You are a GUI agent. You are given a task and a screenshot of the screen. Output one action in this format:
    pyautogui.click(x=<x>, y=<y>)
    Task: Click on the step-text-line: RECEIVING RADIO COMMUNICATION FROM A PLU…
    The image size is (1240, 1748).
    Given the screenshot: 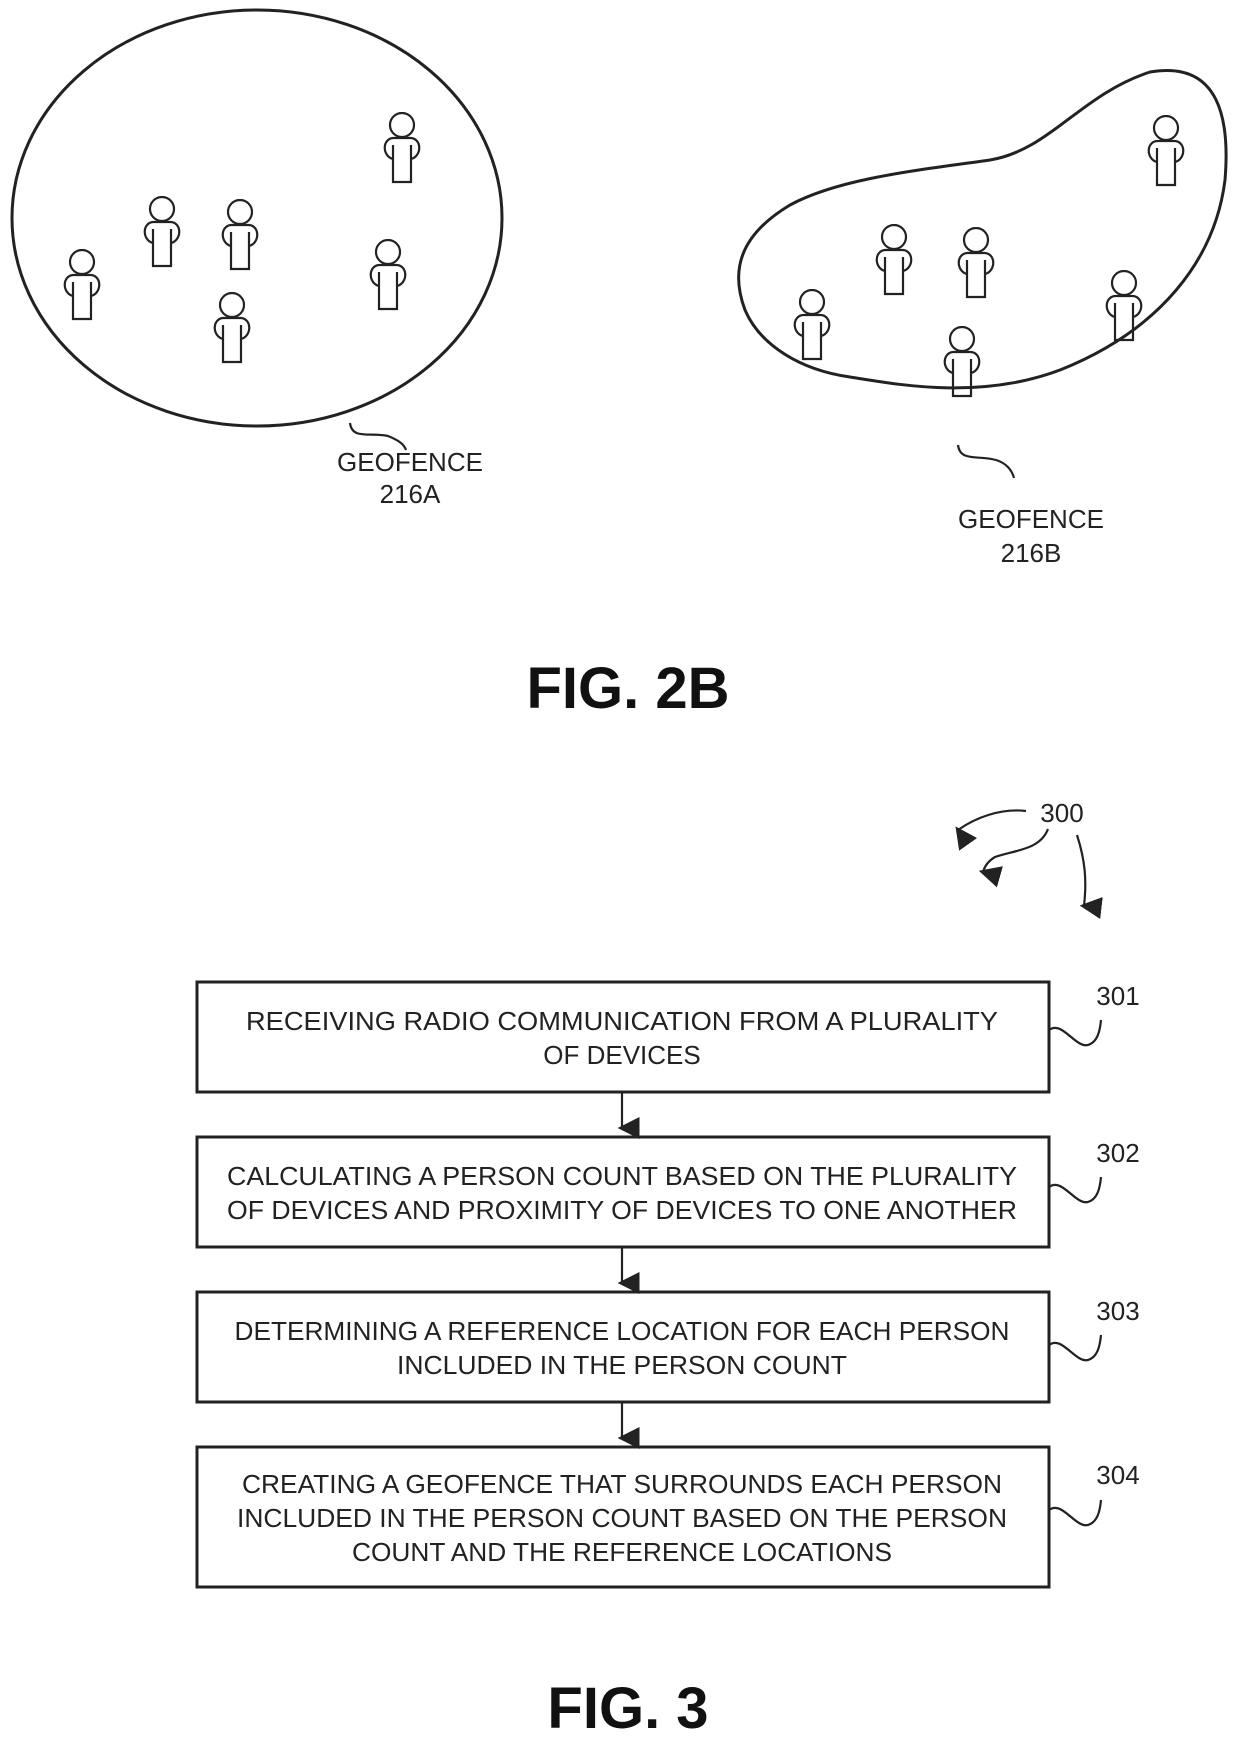 What is the action you would take?
    pyautogui.click(x=622, y=1021)
    